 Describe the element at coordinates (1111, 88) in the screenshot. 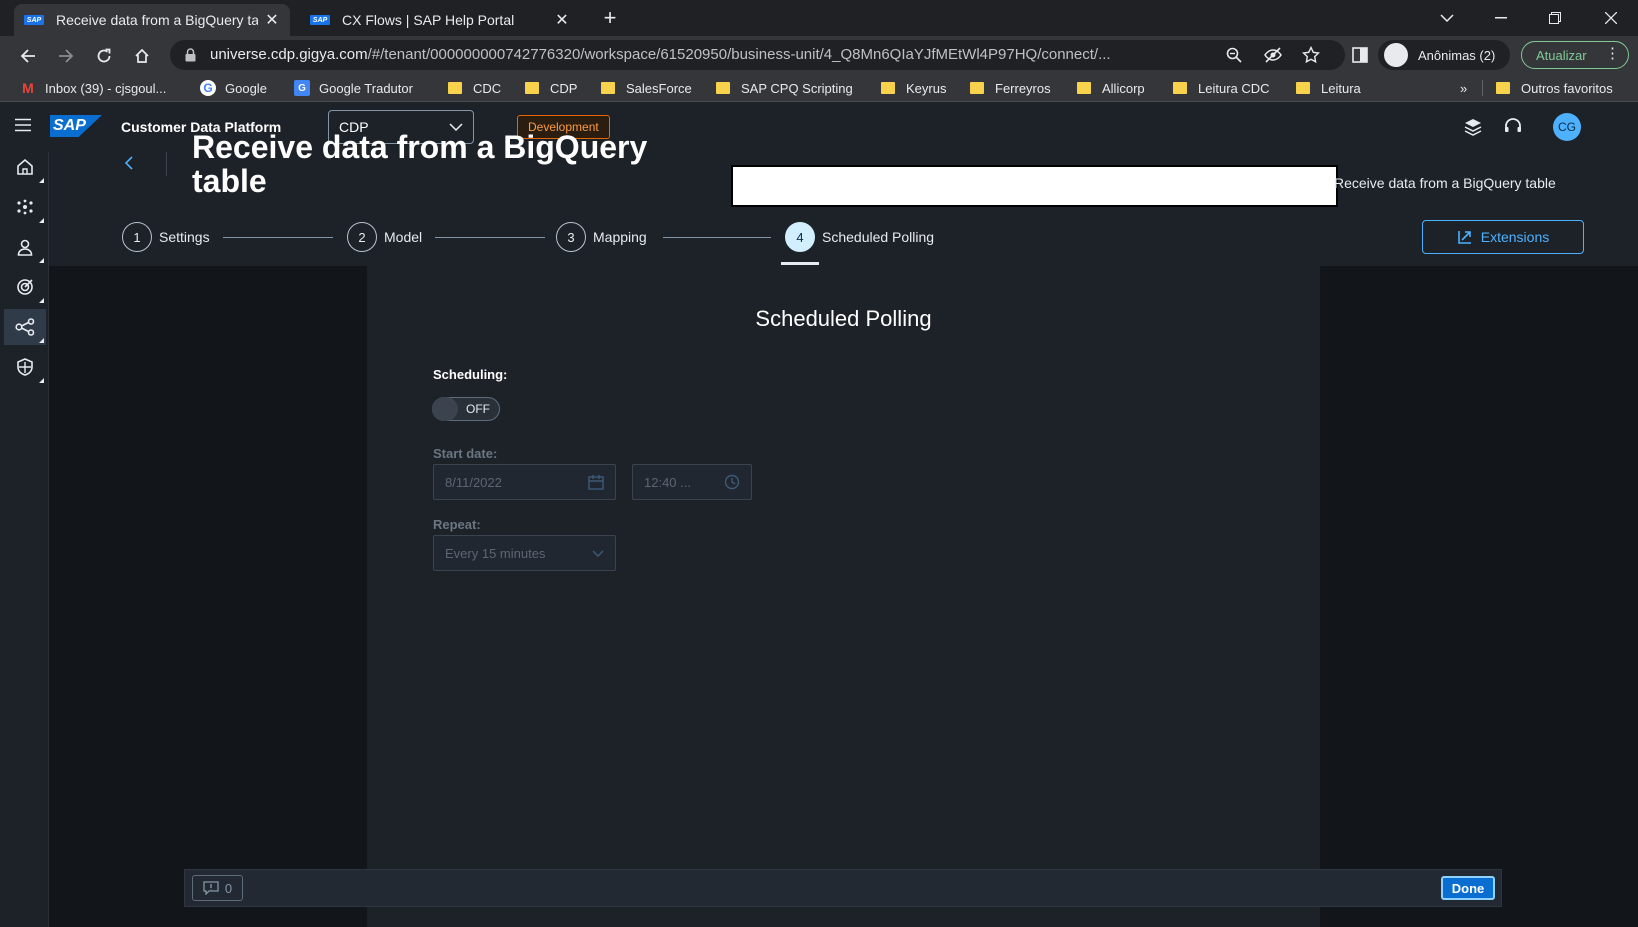

I see `bookmark-folder: Allicorp` at that location.